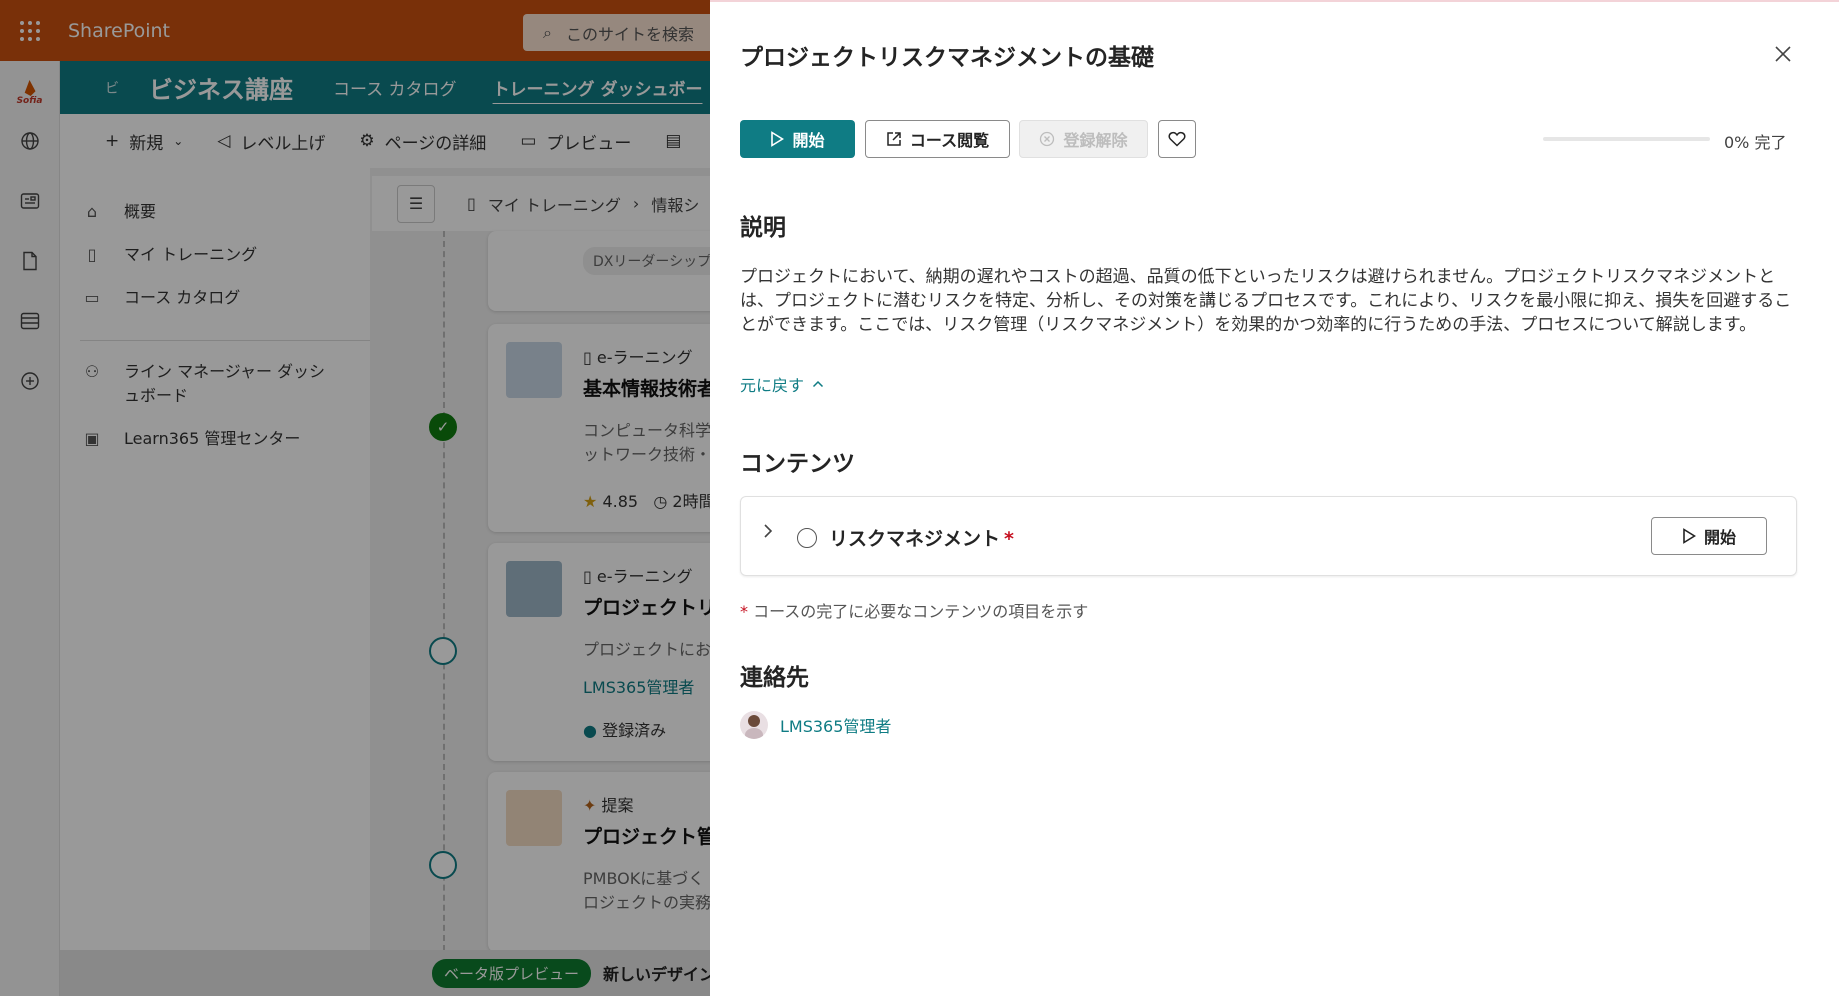  What do you see at coordinates (835, 725) in the screenshot?
I see `contact-name-link: LMS365管理者` at bounding box center [835, 725].